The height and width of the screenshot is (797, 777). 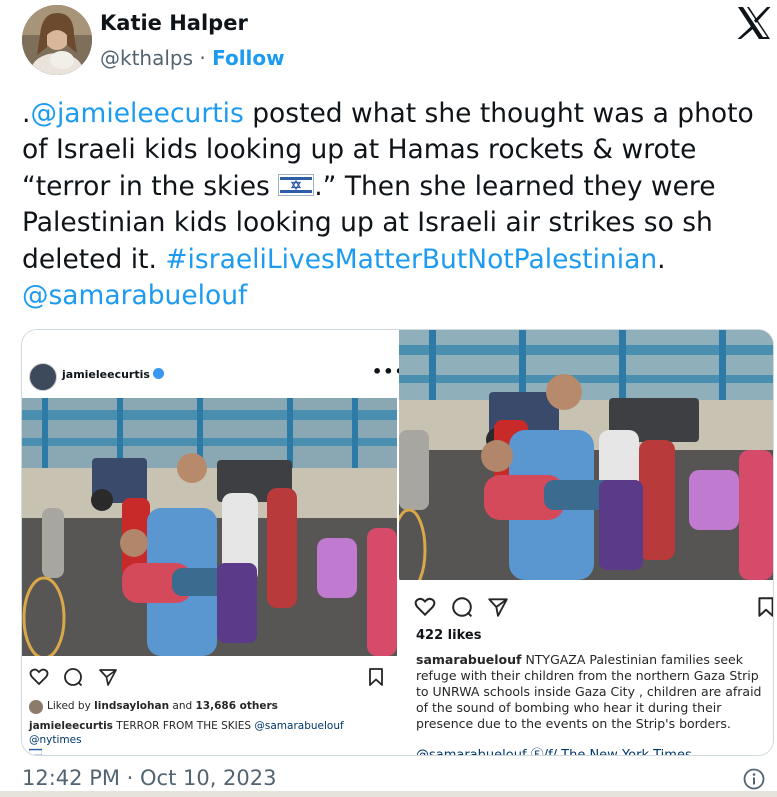 What do you see at coordinates (411, 259) in the screenshot?
I see `hashtag-link: #israeliLivesMatterButNotPalestinian` at bounding box center [411, 259].